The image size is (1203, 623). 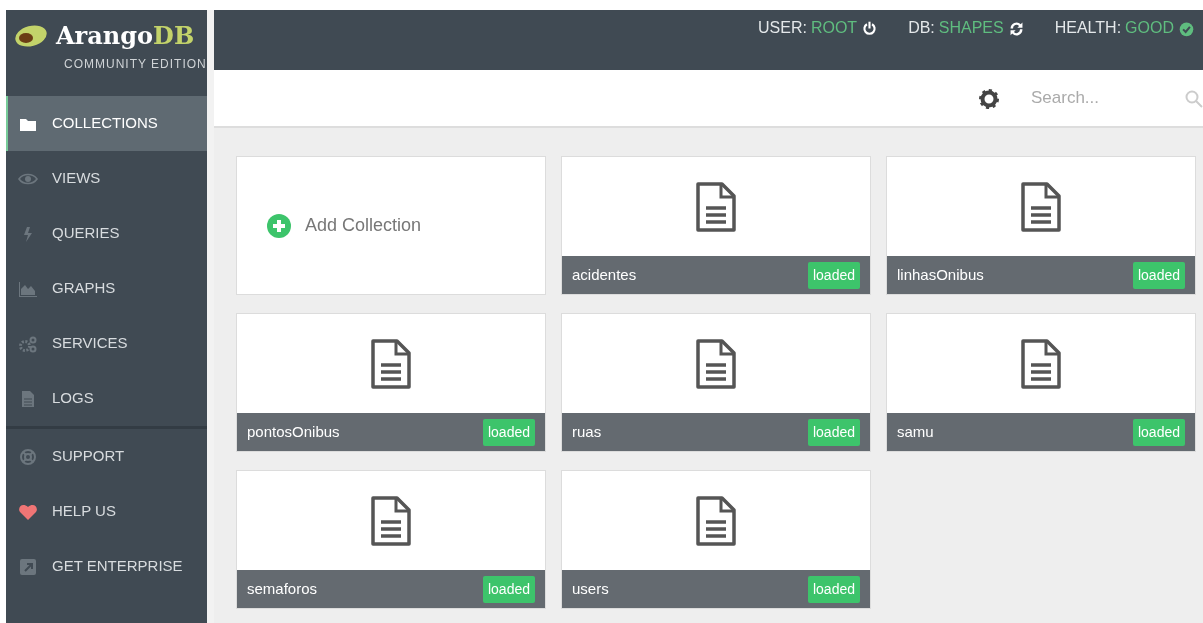 I want to click on status-value: ROOT, so click(x=834, y=28).